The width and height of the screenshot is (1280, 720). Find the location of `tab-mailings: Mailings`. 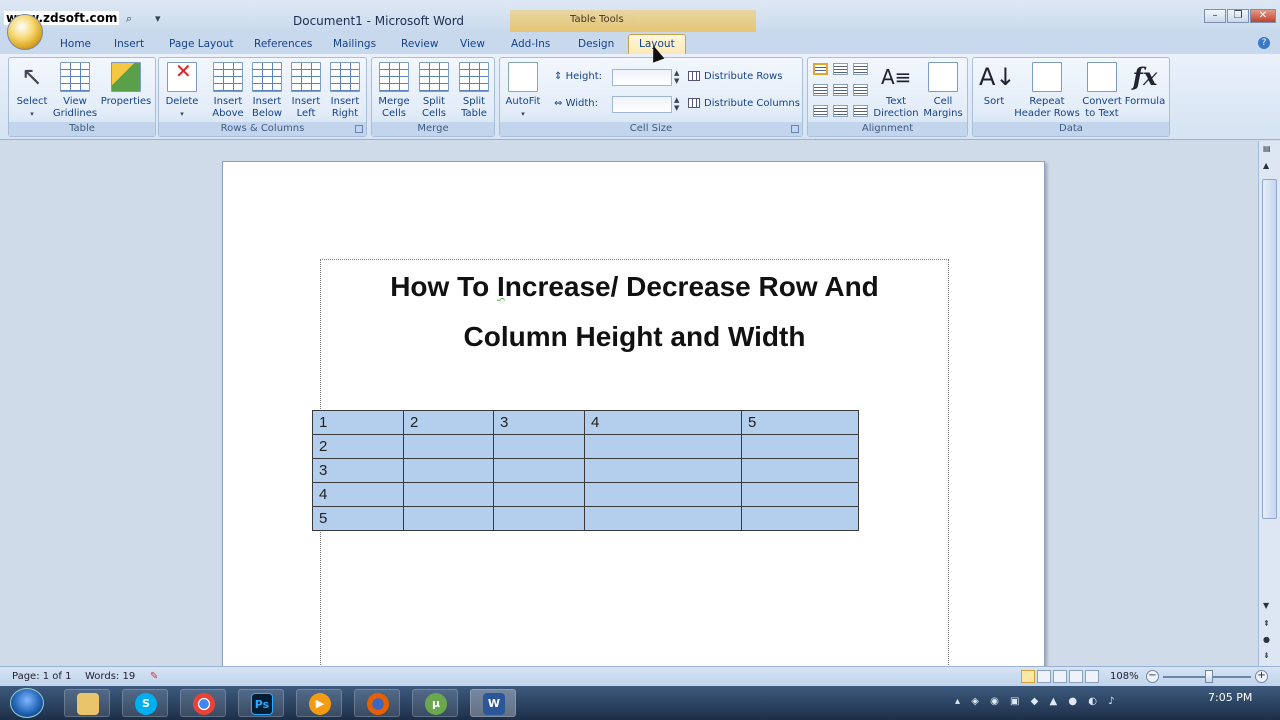

tab-mailings: Mailings is located at coordinates (354, 44).